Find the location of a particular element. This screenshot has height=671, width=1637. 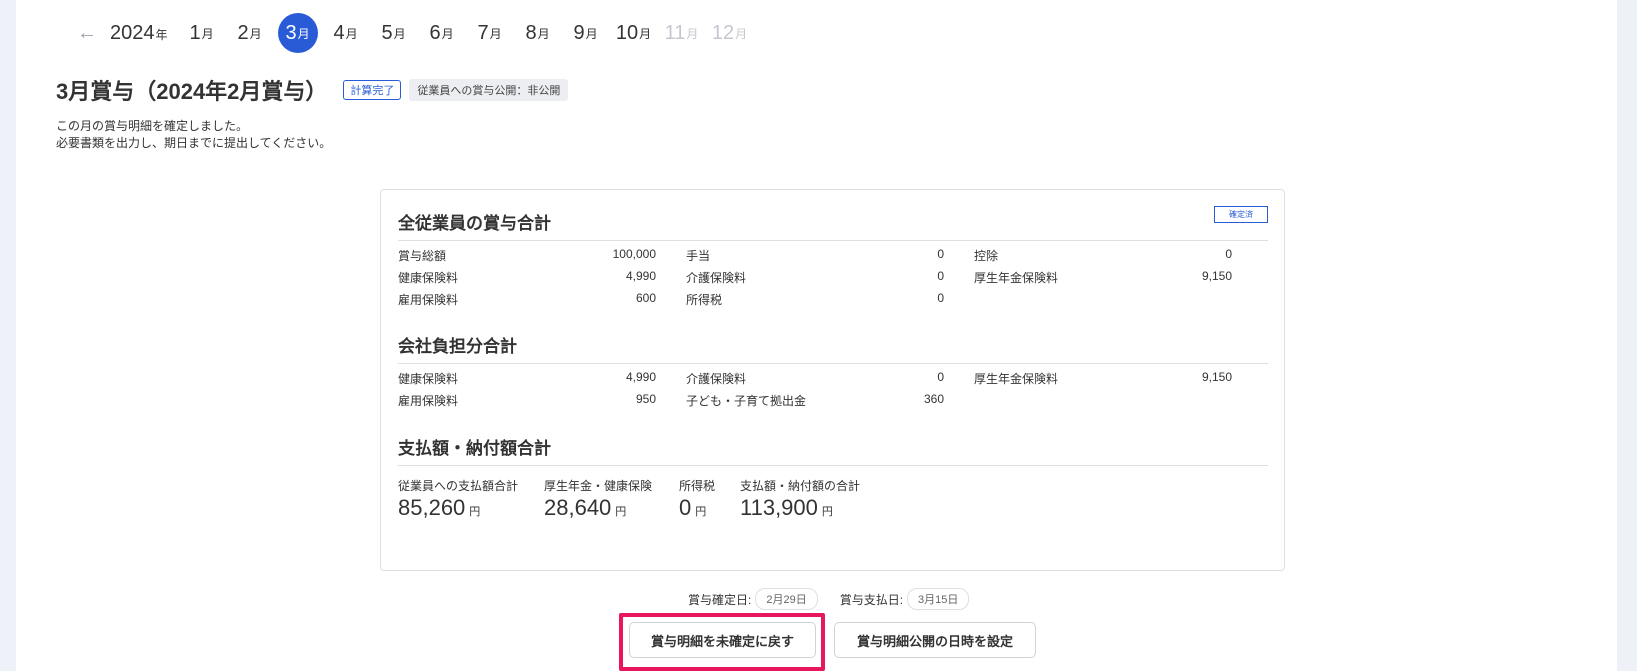

year-label: 2024年 is located at coordinates (139, 33).